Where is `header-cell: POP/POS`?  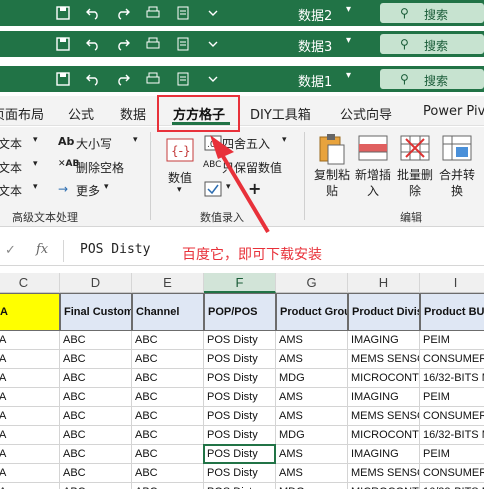 header-cell: POP/POS is located at coordinates (240, 312).